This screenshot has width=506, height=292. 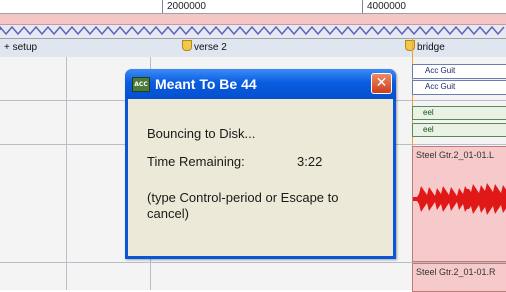 I want to click on grid-line, so click(x=66, y=173).